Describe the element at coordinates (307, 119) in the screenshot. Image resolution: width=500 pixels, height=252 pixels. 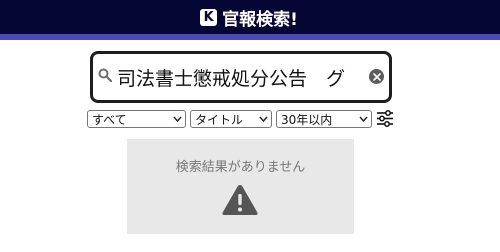
I see `period-select-value: 30年以内` at that location.